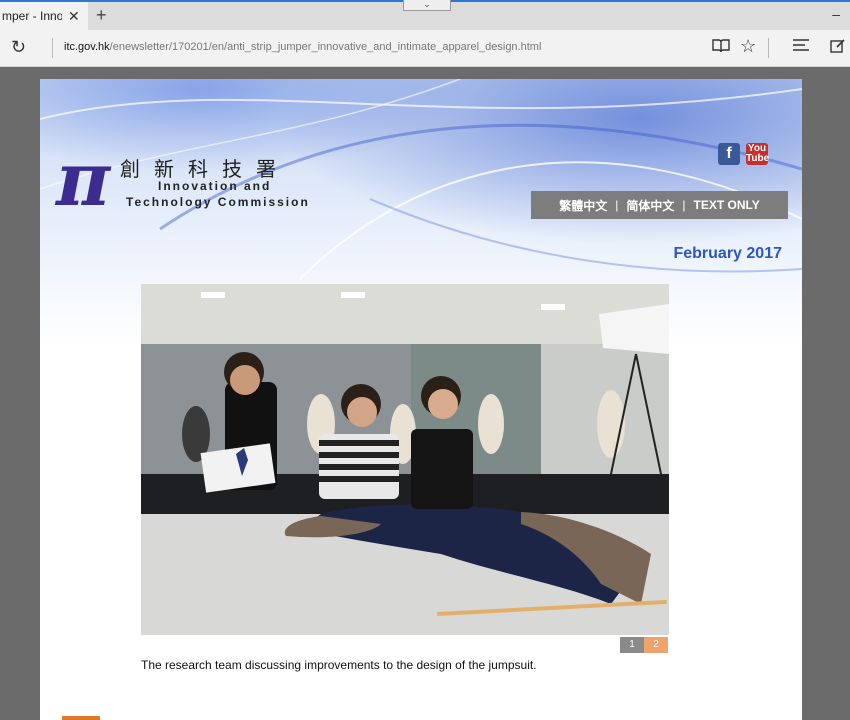 This screenshot has width=850, height=720. I want to click on minimize-icon: –, so click(836, 14).